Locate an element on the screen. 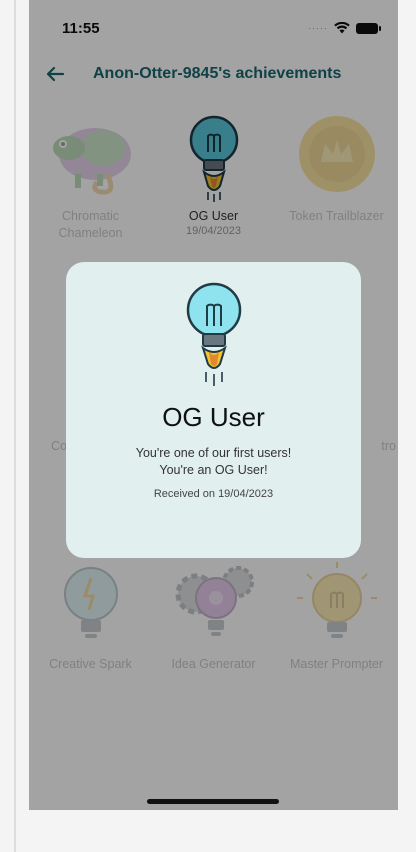 Image resolution: width=416 pixels, height=852 pixels. page-rail is located at coordinates (15, 426).